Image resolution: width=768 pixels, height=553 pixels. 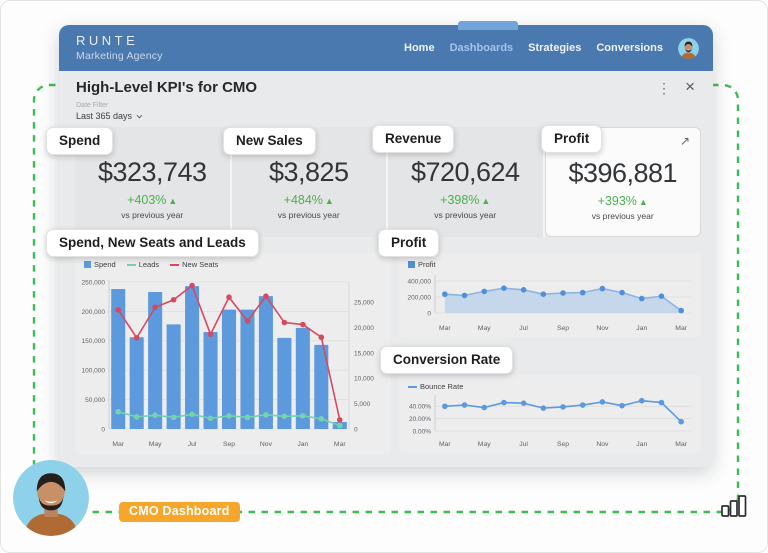 I want to click on nav-home: Home, so click(x=419, y=48).